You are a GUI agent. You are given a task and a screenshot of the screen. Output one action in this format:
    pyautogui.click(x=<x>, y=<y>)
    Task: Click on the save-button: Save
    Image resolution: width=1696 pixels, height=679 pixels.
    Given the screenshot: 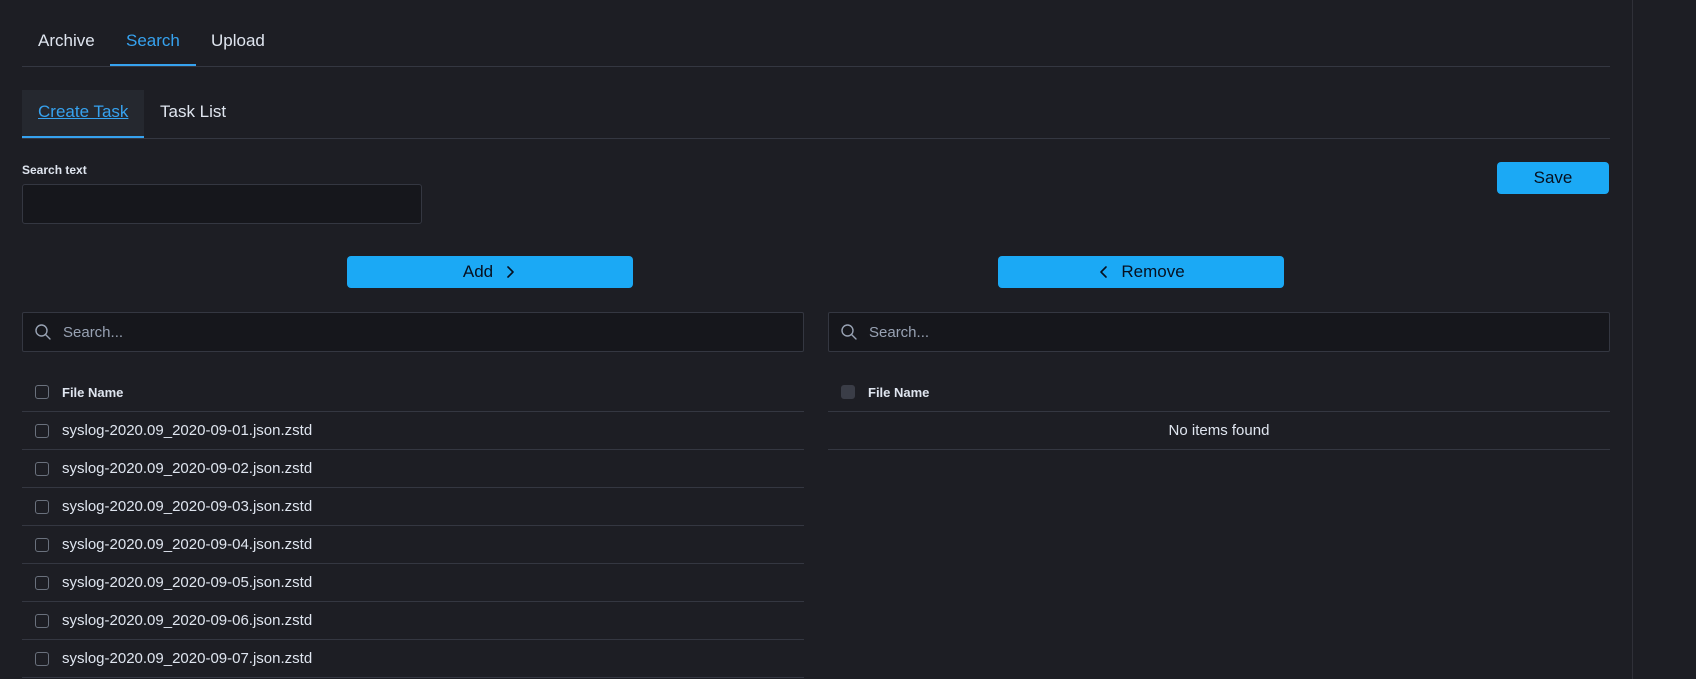 What is the action you would take?
    pyautogui.click(x=1553, y=178)
    